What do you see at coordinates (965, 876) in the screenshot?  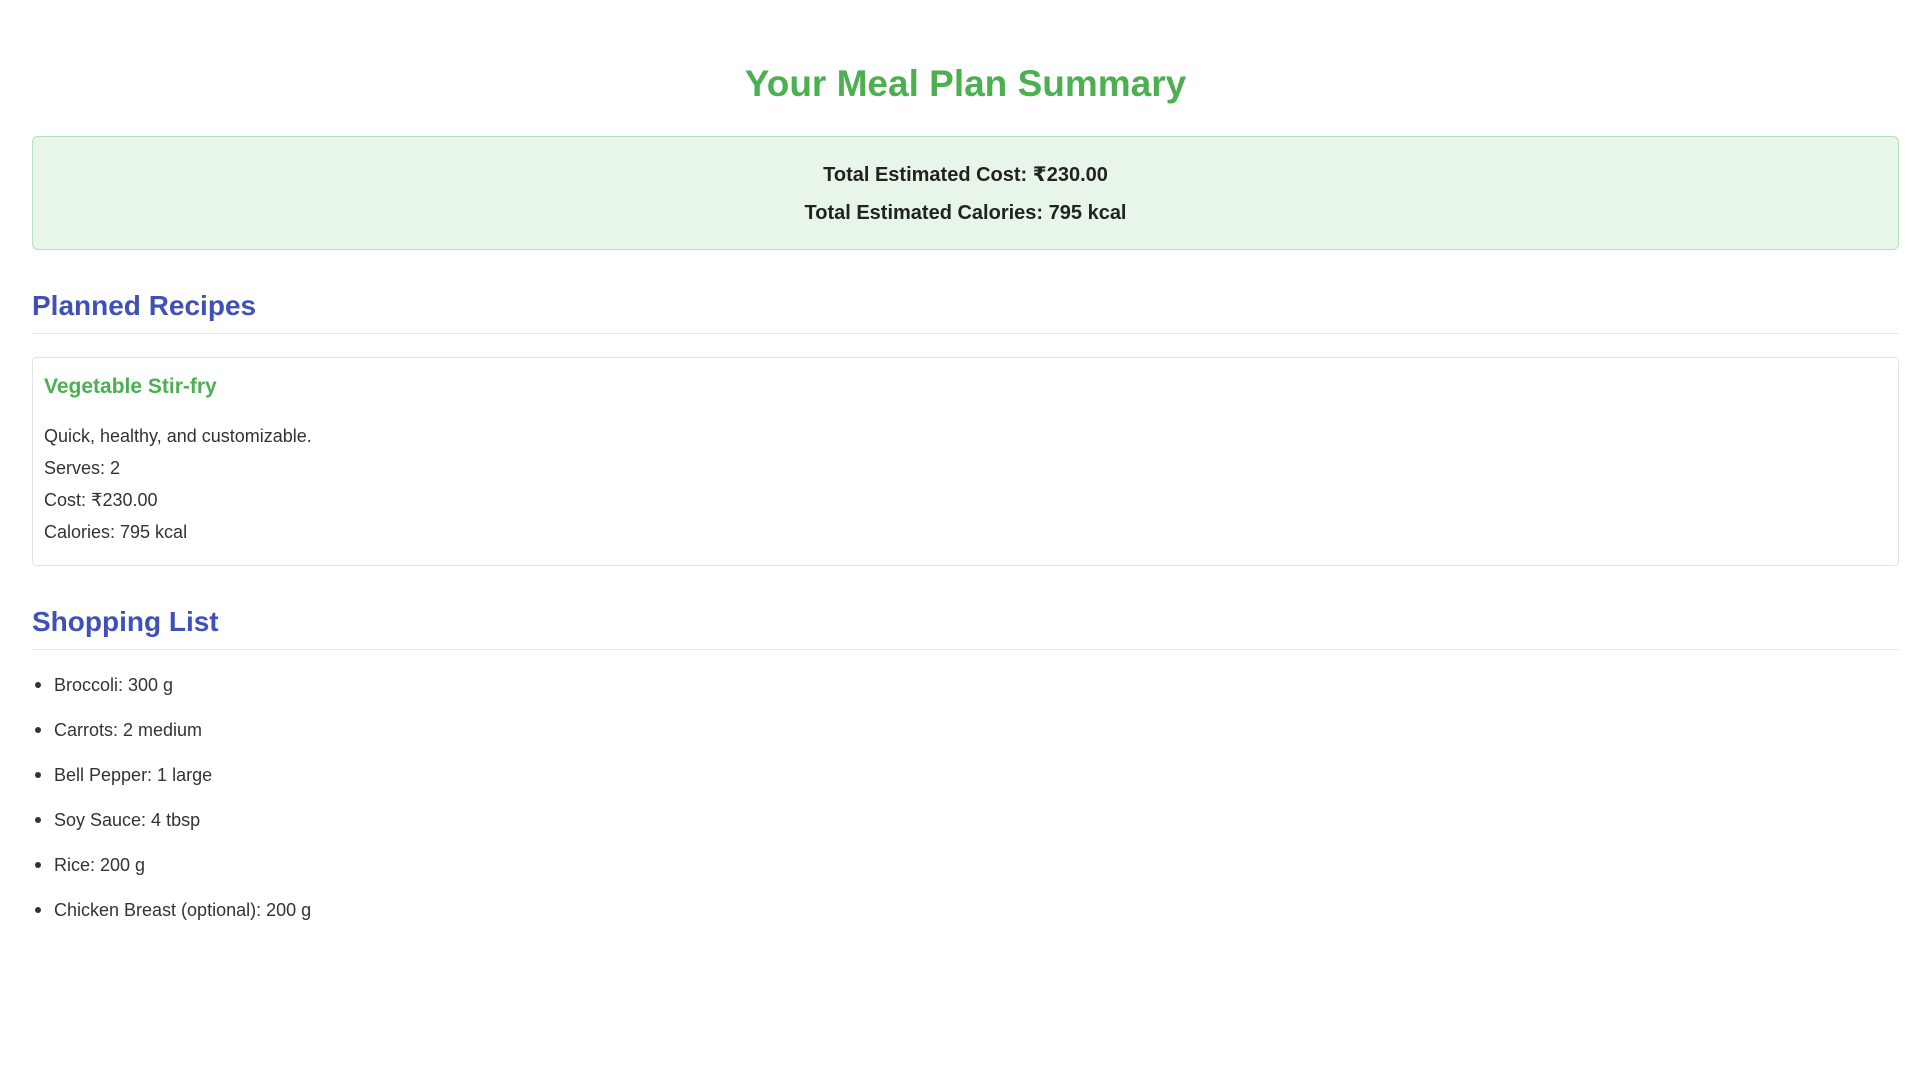 I see `list-item: Rice: 200 g` at bounding box center [965, 876].